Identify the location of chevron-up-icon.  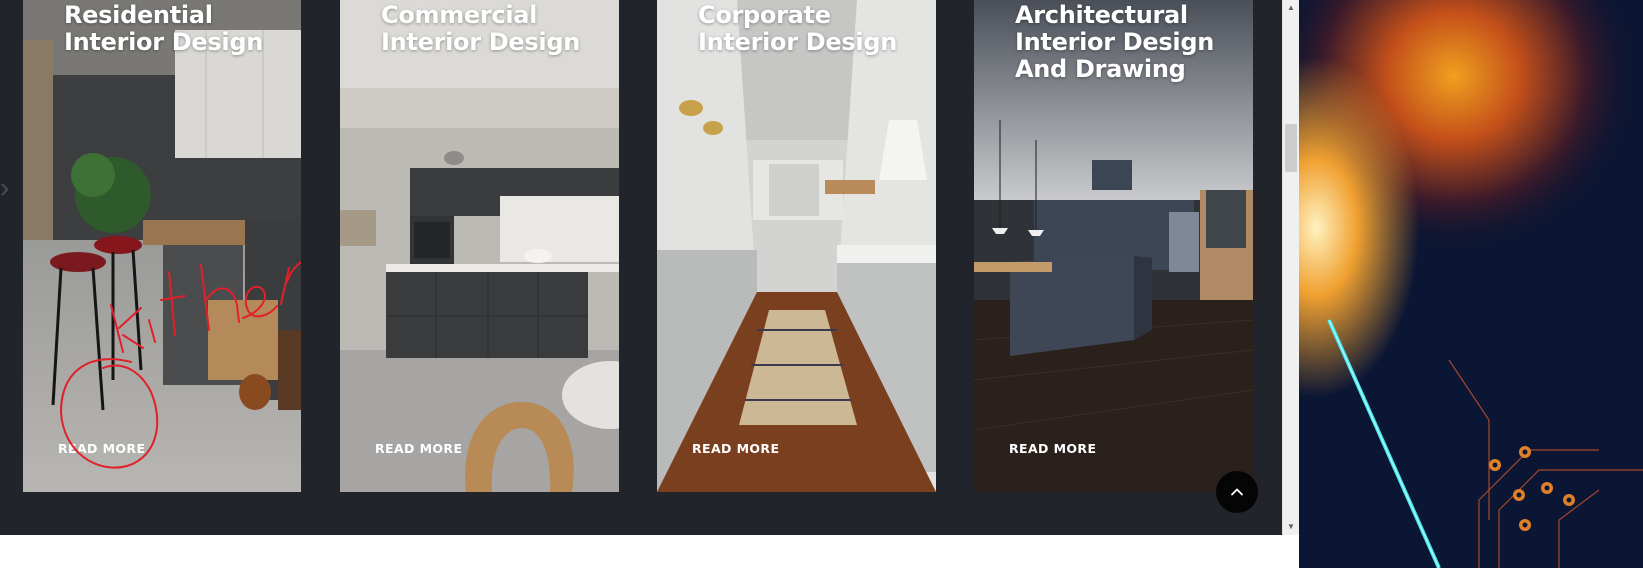
(1237, 492).